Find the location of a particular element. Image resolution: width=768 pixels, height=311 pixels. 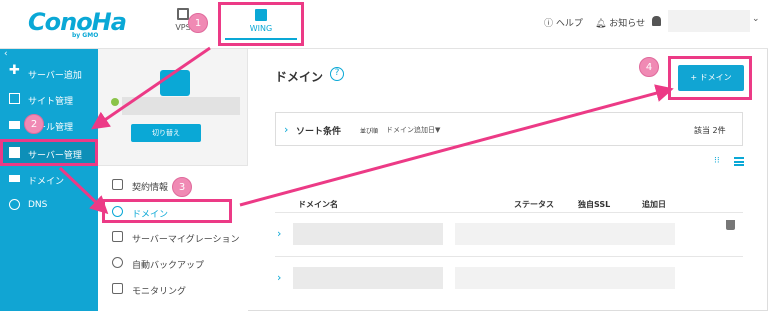

news-link: 🔔︎ お知らせ is located at coordinates (620, 22).